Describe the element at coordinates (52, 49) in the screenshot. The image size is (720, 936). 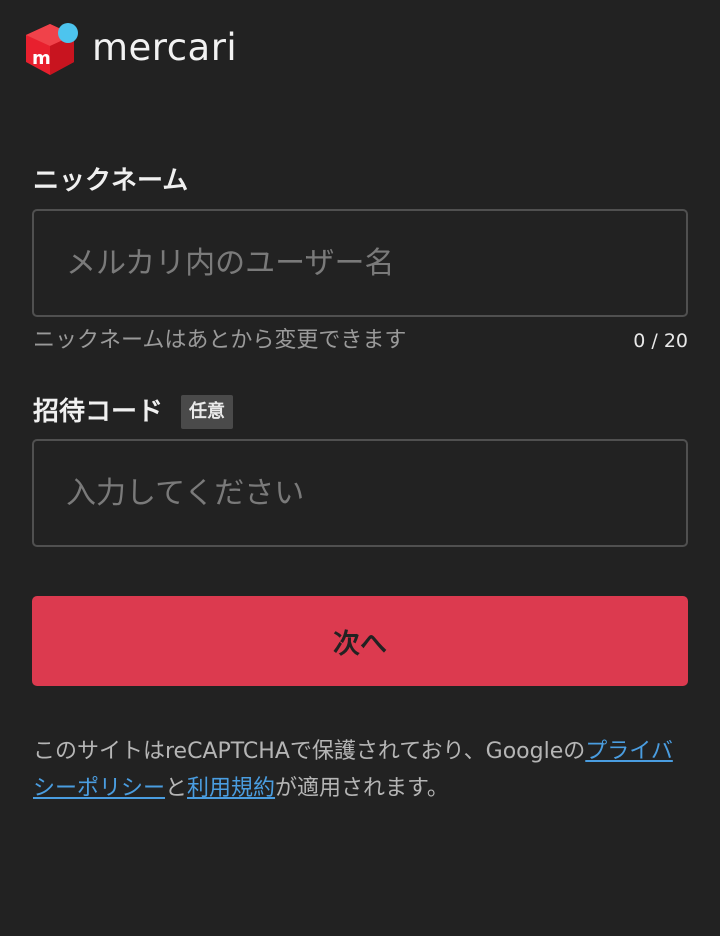
I see `mercari-box-icon: m` at that location.